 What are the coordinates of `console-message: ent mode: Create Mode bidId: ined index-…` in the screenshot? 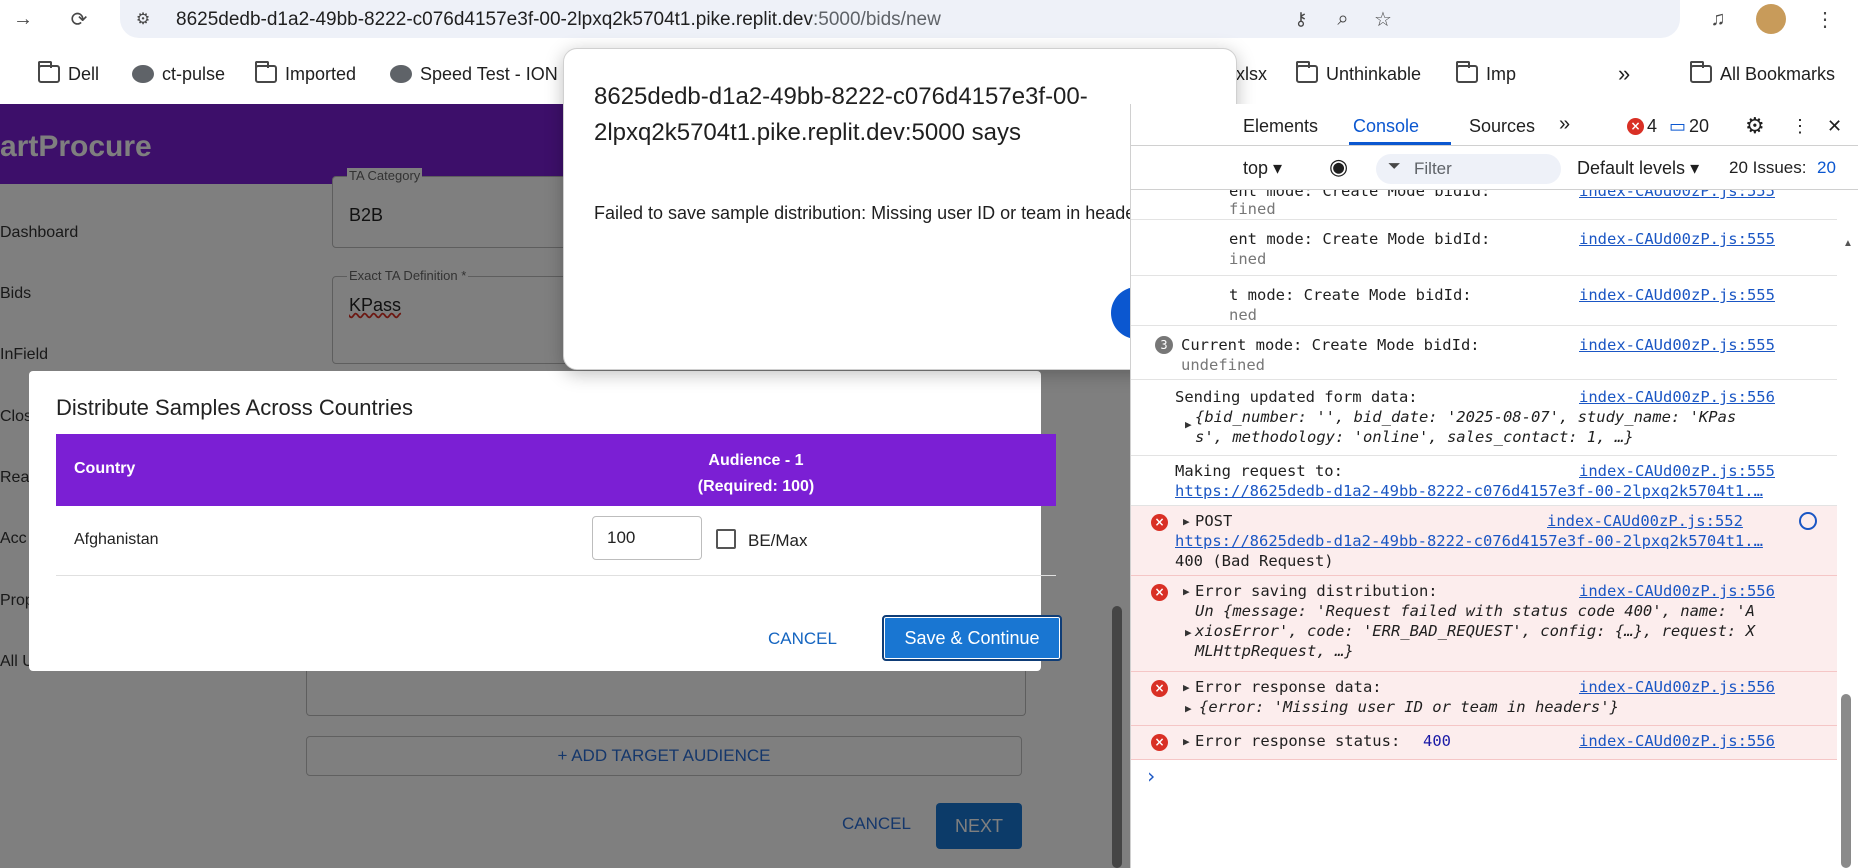 It's located at (1484, 248).